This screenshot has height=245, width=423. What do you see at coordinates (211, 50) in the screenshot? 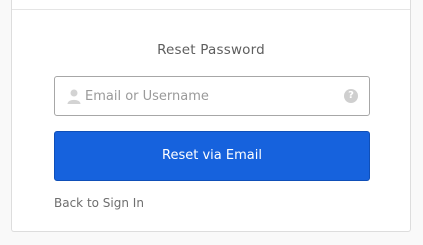
I see `page-title: Reset Password` at bounding box center [211, 50].